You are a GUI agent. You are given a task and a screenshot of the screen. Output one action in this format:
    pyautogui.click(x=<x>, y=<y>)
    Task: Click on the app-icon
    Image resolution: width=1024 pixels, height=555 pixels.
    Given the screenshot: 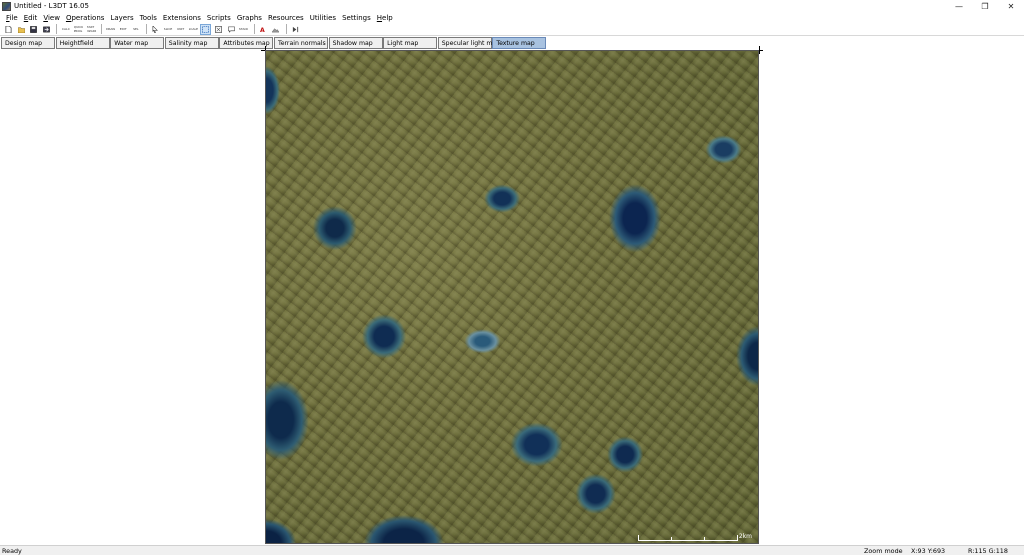 What is the action you would take?
    pyautogui.click(x=6, y=6)
    